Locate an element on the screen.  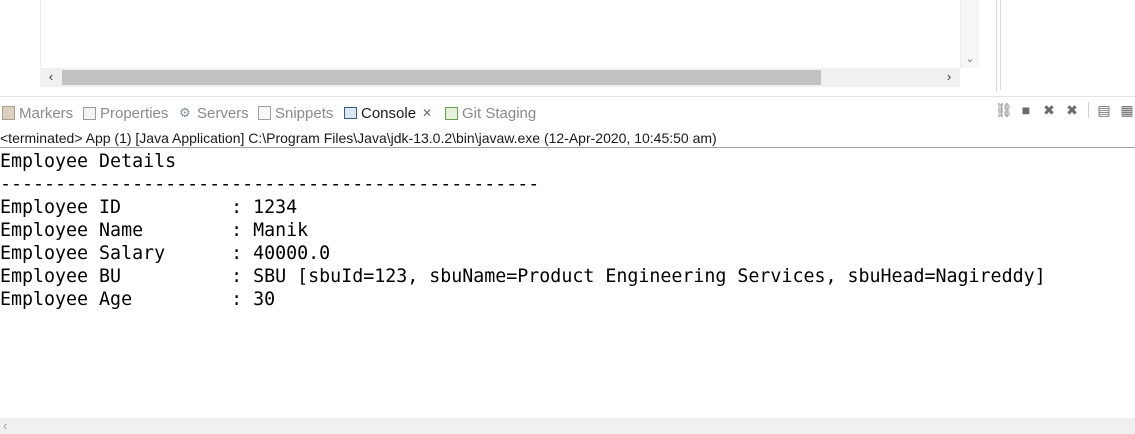
console-line: Employee Salary : 40000.0 is located at coordinates (165, 253).